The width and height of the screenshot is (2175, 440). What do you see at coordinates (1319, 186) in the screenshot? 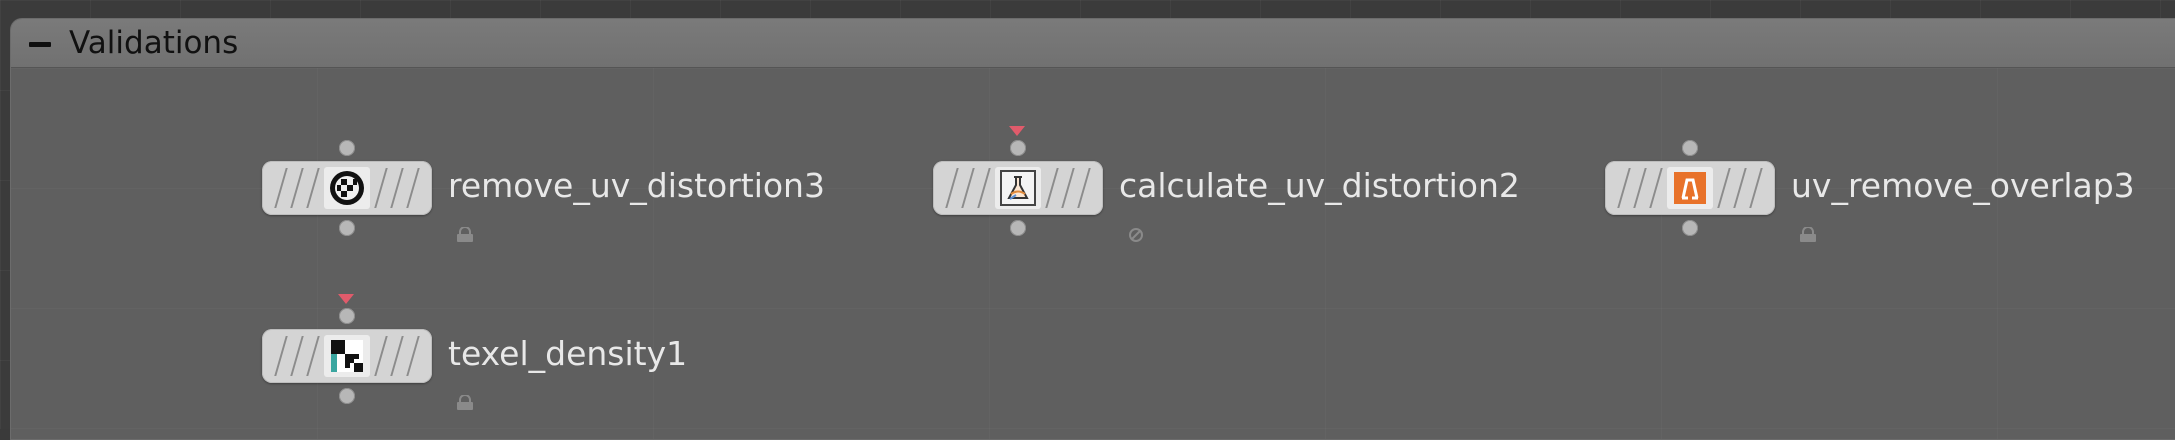
I see `node-name: calculate_uv_distortion2` at bounding box center [1319, 186].